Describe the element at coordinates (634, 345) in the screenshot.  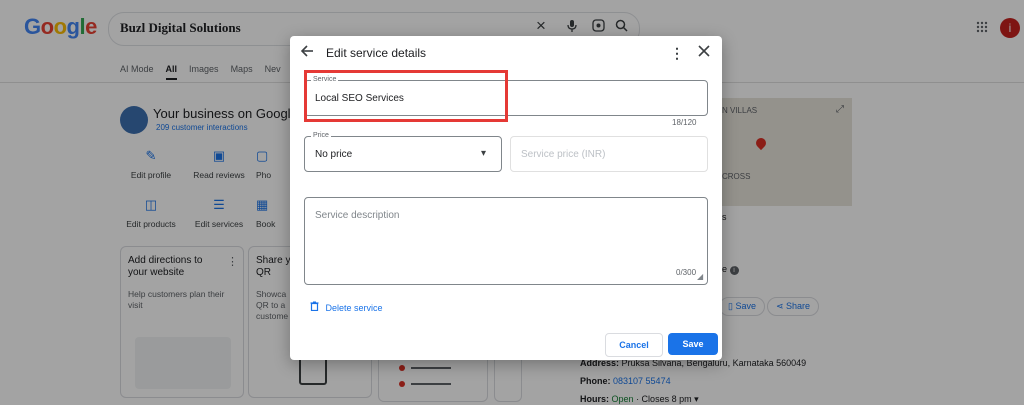
I see `cancel-button: Cancel` at that location.